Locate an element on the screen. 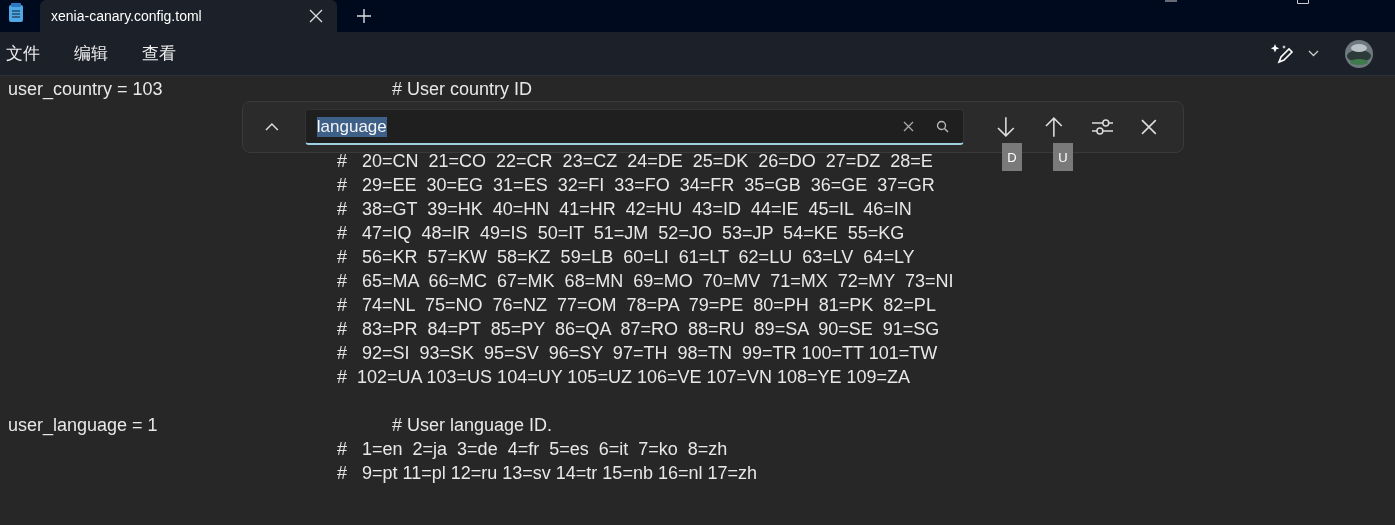  code-comment: # 47=IQ 48=IR 49=IS 50=IT 51=JM 52=JO 53=JP 54=KE 55=KG is located at coordinates (620, 233).